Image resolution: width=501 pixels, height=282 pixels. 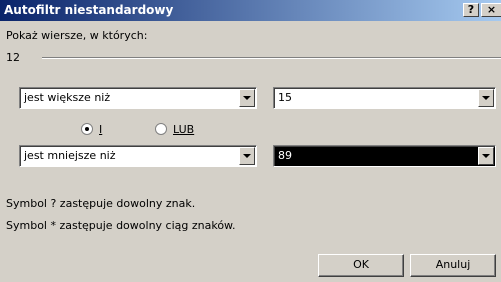 What do you see at coordinates (67, 97) in the screenshot?
I see `criterion-1-operator-value: jest większe niż` at bounding box center [67, 97].